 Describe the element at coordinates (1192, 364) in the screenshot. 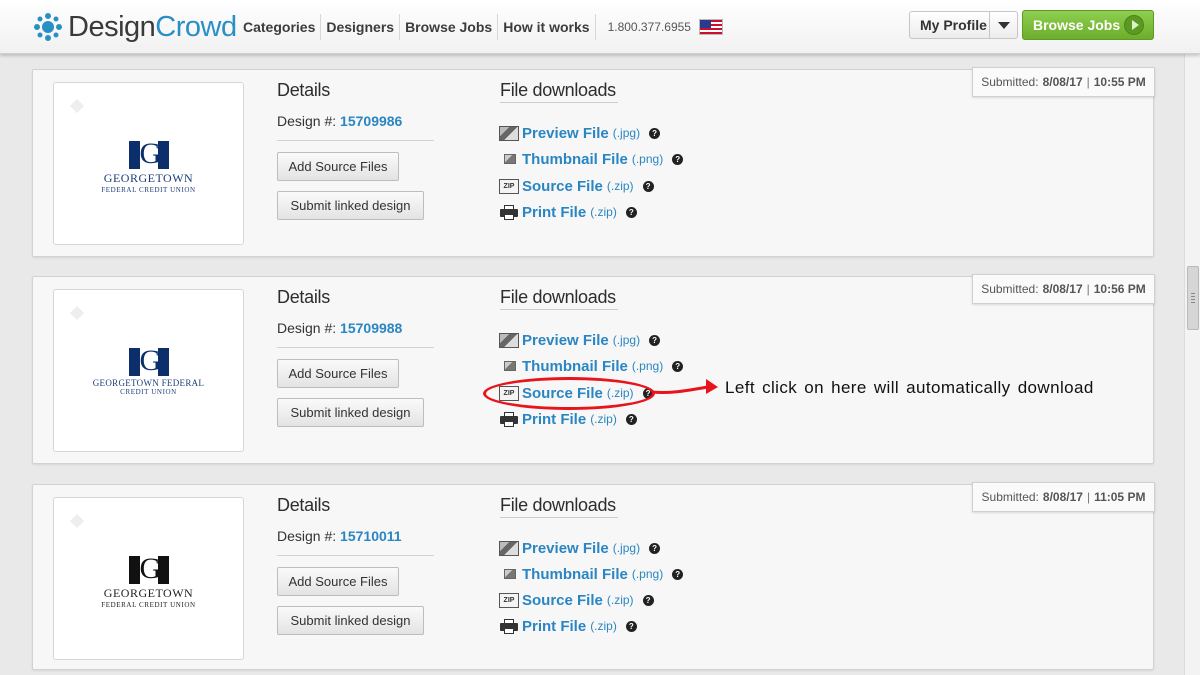

I see `vertical-scrollbar` at that location.